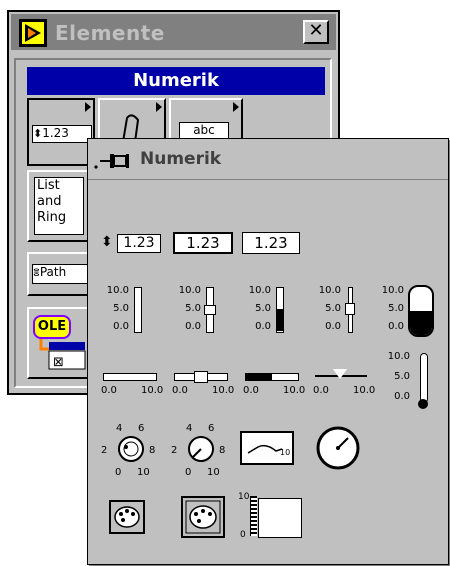  What do you see at coordinates (244, 497) in the screenshot?
I see `ramp-max-label: 10` at bounding box center [244, 497].